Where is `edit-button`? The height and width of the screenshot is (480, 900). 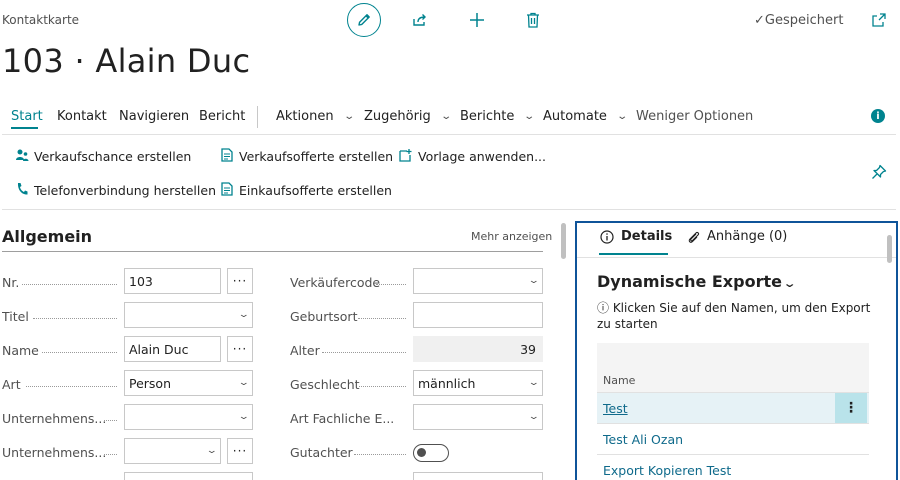 edit-button is located at coordinates (364, 20).